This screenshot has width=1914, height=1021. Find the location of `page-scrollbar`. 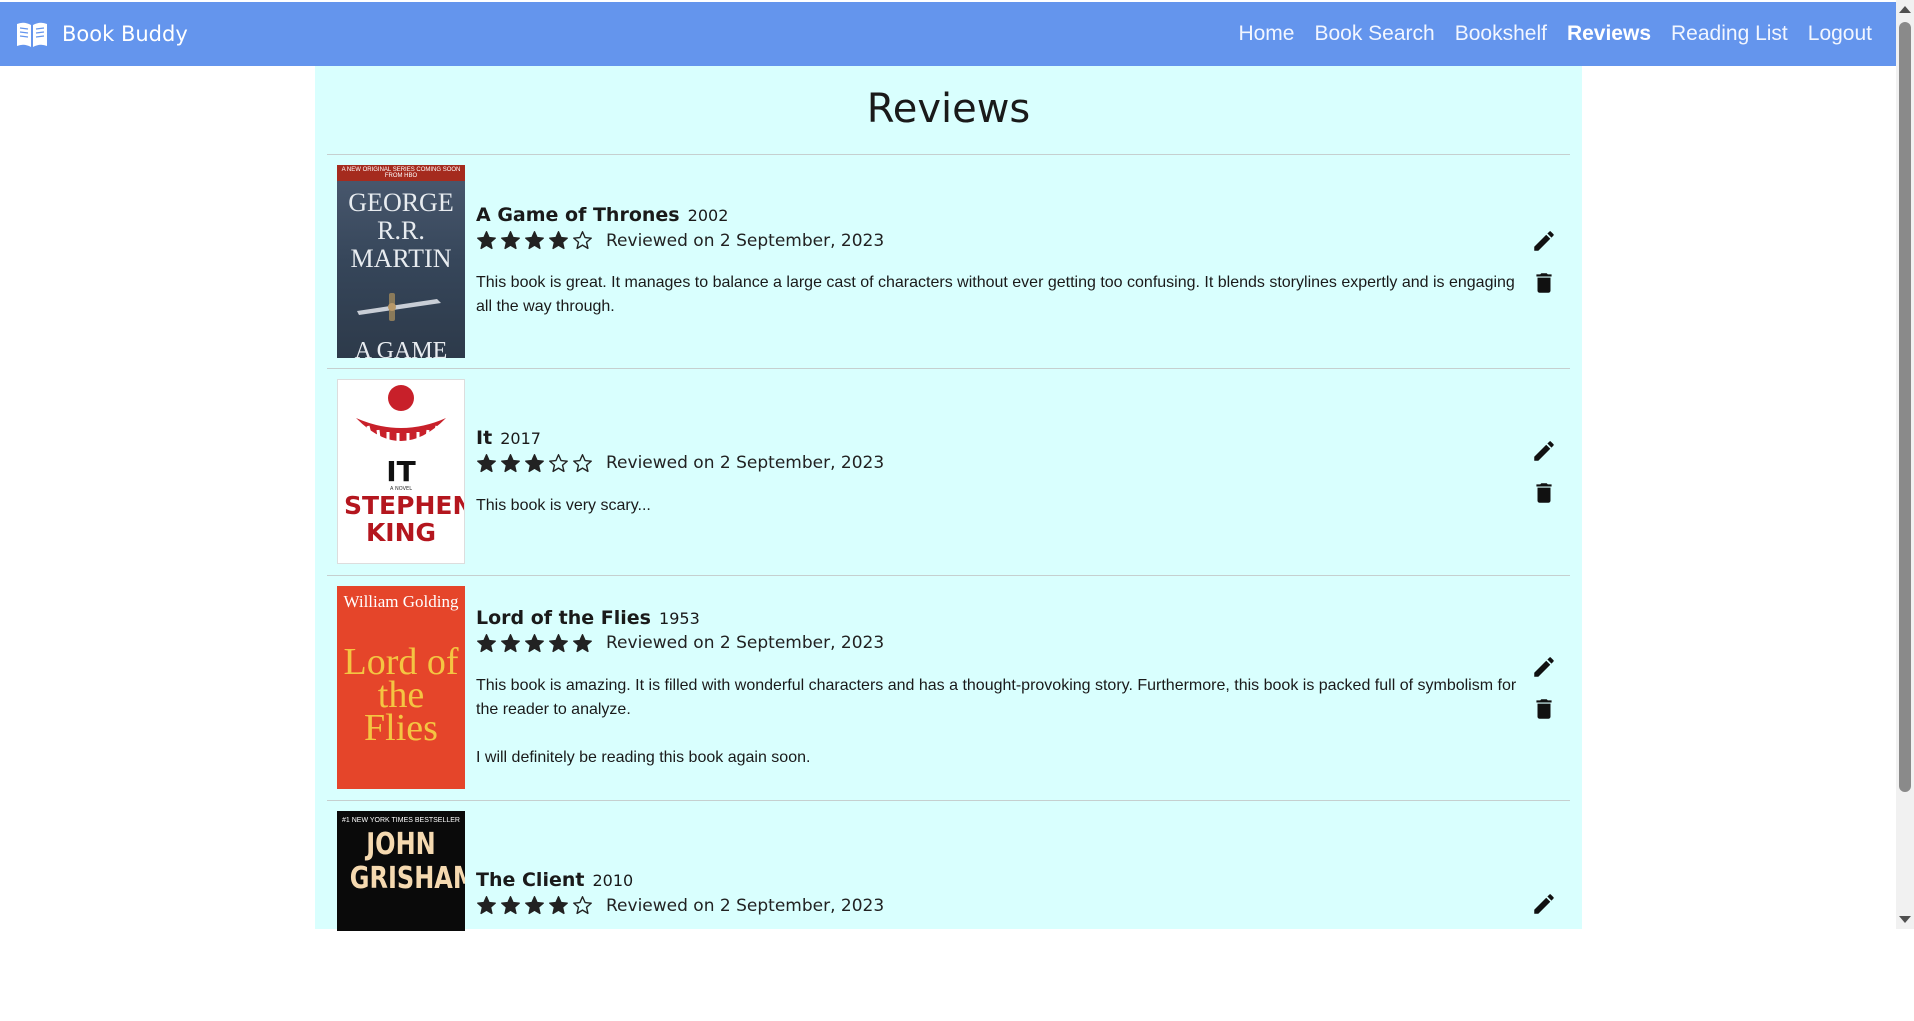

page-scrollbar is located at coordinates (1905, 464).